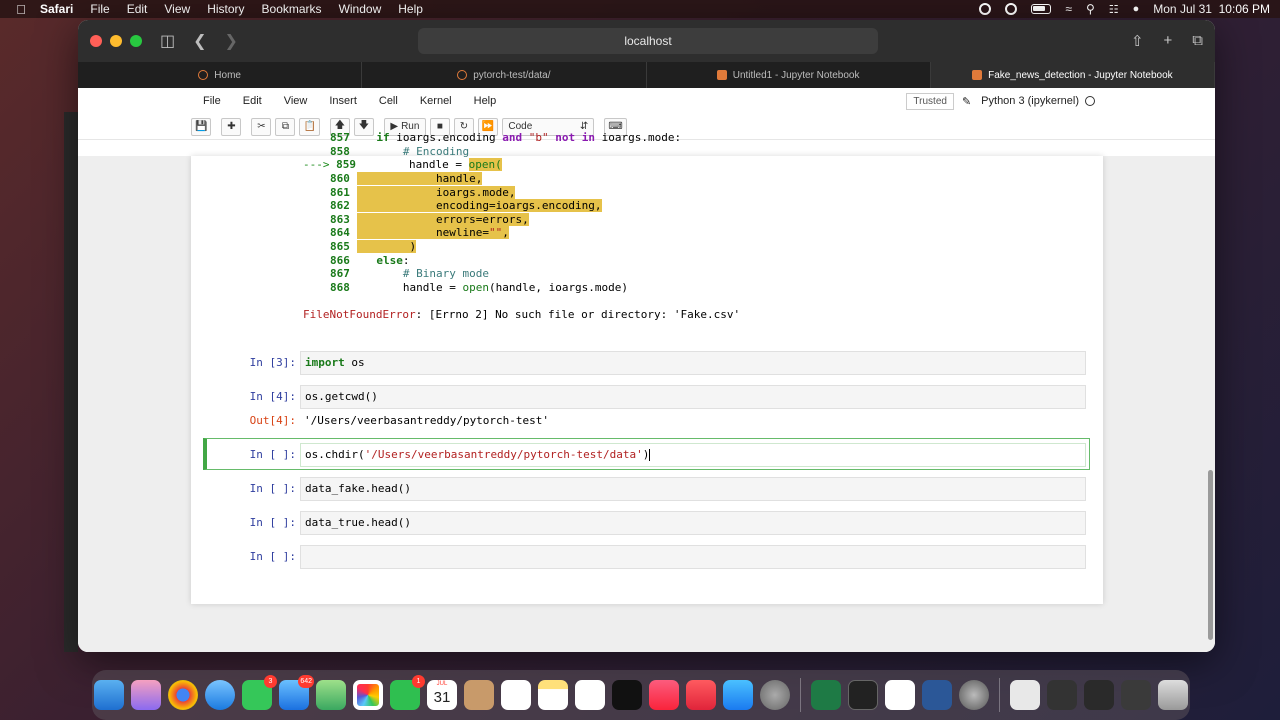  What do you see at coordinates (388, 101) in the screenshot?
I see `jmenu-cell: Cell` at bounding box center [388, 101].